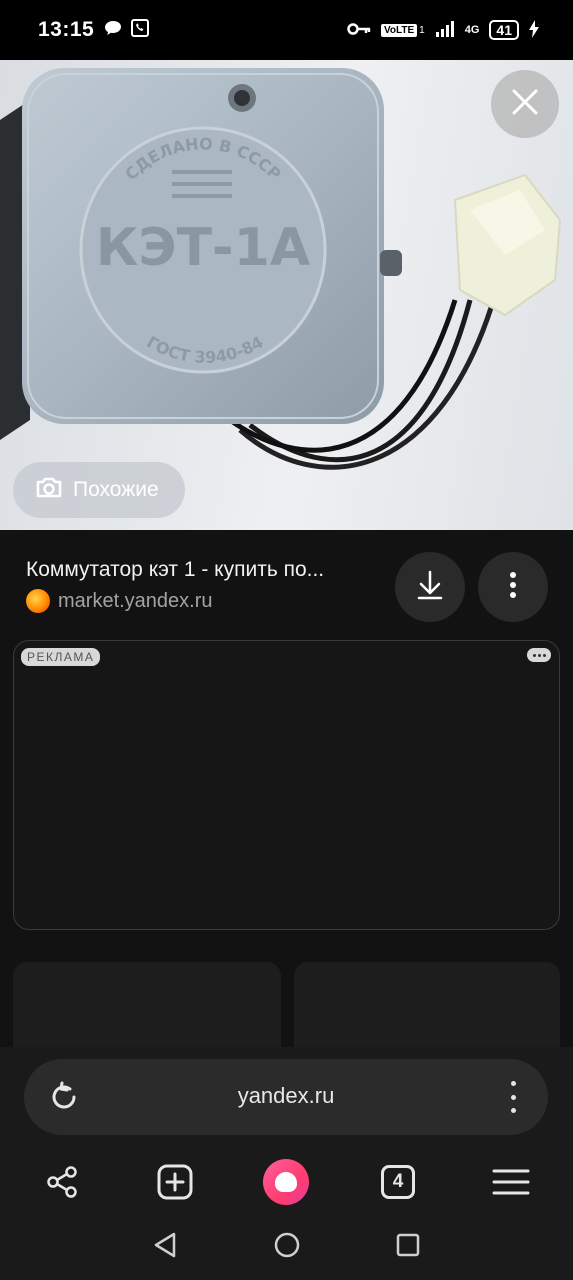  I want to click on status-bar: 13:15 VoLTE 1 4G 41, so click(286, 30).